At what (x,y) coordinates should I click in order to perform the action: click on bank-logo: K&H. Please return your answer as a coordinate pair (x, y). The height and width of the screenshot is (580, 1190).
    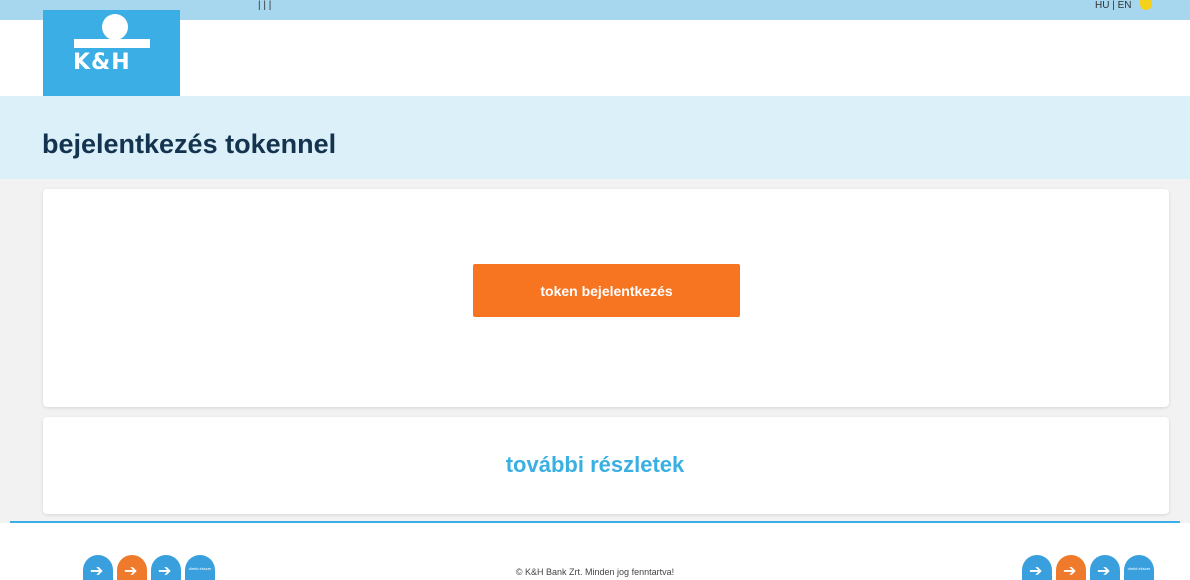
    Looking at the image, I should click on (111, 57).